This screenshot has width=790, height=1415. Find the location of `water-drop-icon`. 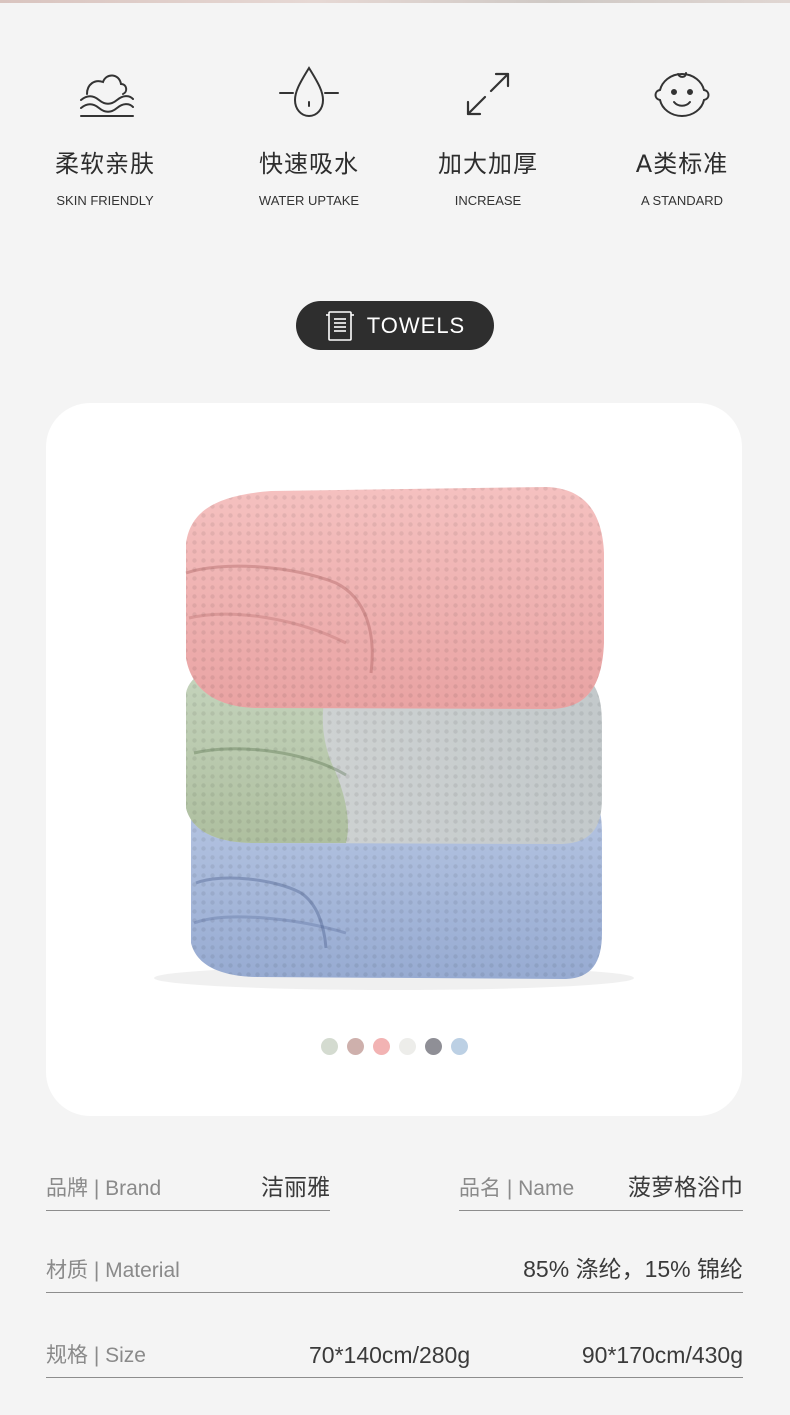

water-drop-icon is located at coordinates (309, 92).